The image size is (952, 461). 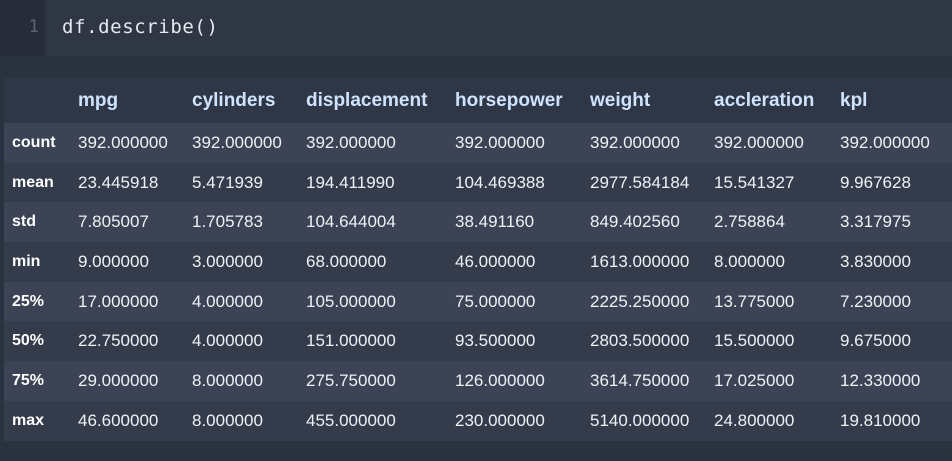 What do you see at coordinates (754, 182) in the screenshot?
I see `table-cell: 15.541327` at bounding box center [754, 182].